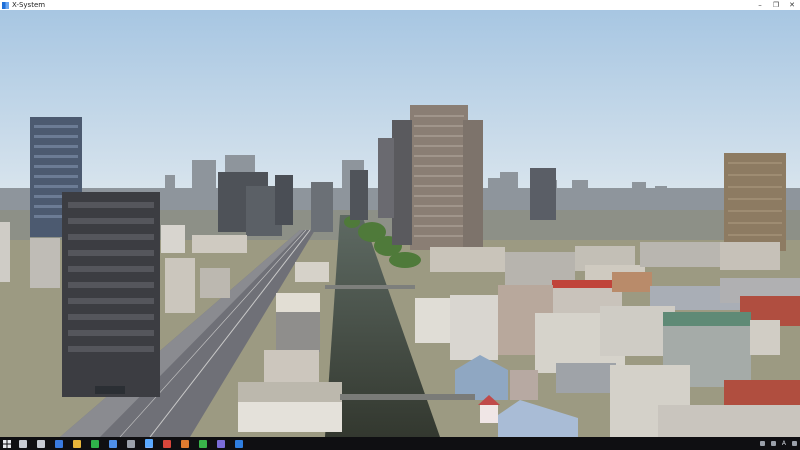 The image size is (800, 450). I want to click on windows-logo-icon, so click(7, 443).